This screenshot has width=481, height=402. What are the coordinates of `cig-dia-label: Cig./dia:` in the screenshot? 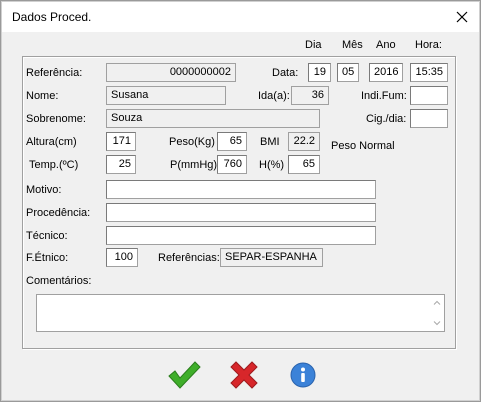 It's located at (386, 119).